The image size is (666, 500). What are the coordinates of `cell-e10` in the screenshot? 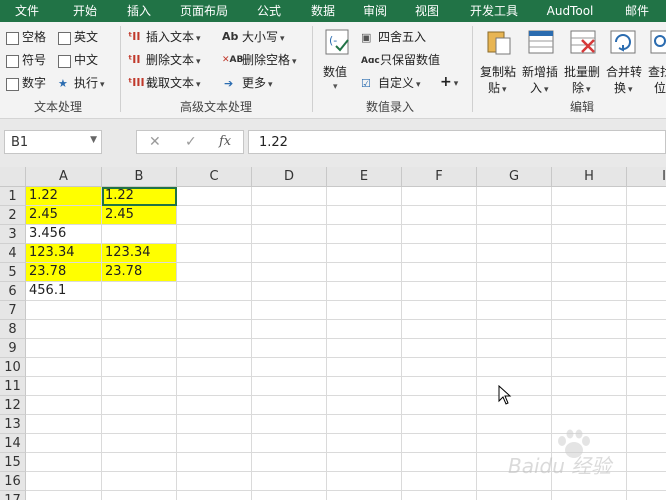 It's located at (364, 367).